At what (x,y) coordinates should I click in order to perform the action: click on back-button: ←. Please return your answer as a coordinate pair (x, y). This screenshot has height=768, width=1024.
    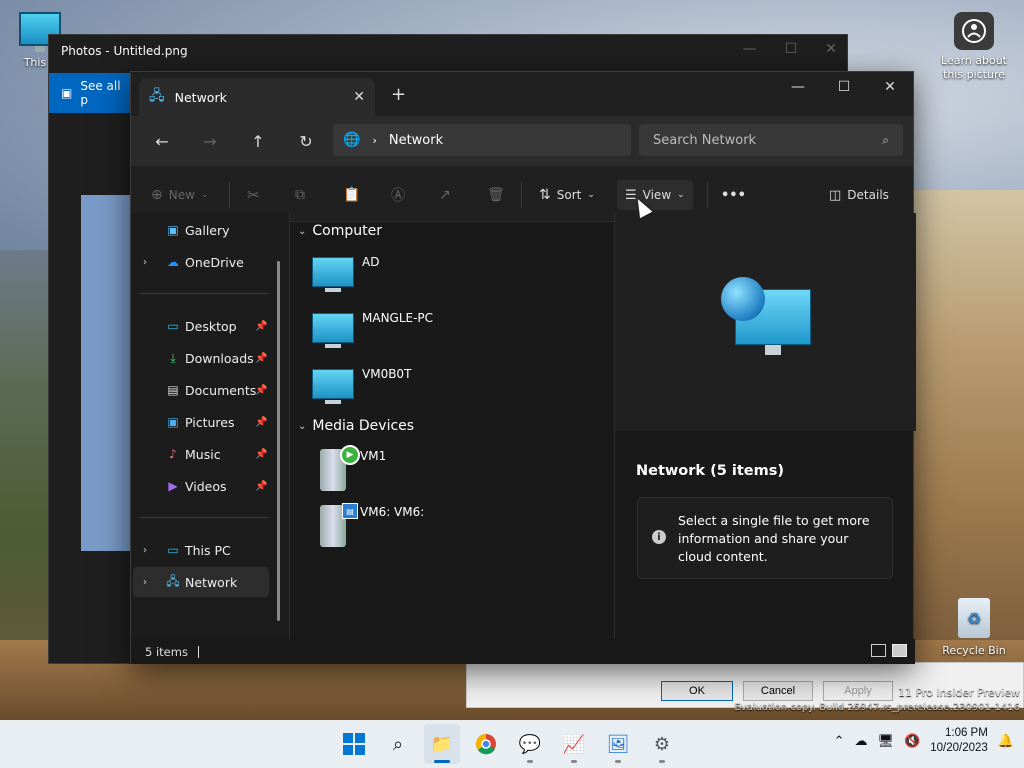
    Looking at the image, I should click on (162, 141).